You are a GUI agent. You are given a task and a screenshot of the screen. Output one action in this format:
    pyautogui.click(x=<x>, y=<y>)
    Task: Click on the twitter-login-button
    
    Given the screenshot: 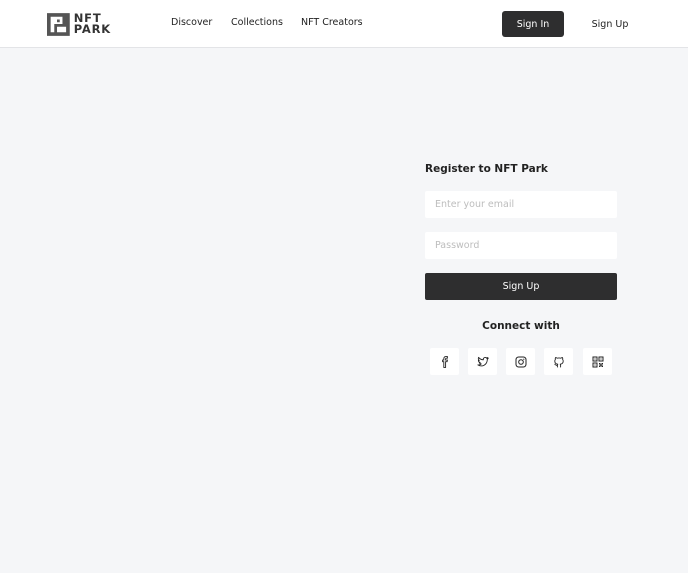 What is the action you would take?
    pyautogui.click(x=482, y=361)
    